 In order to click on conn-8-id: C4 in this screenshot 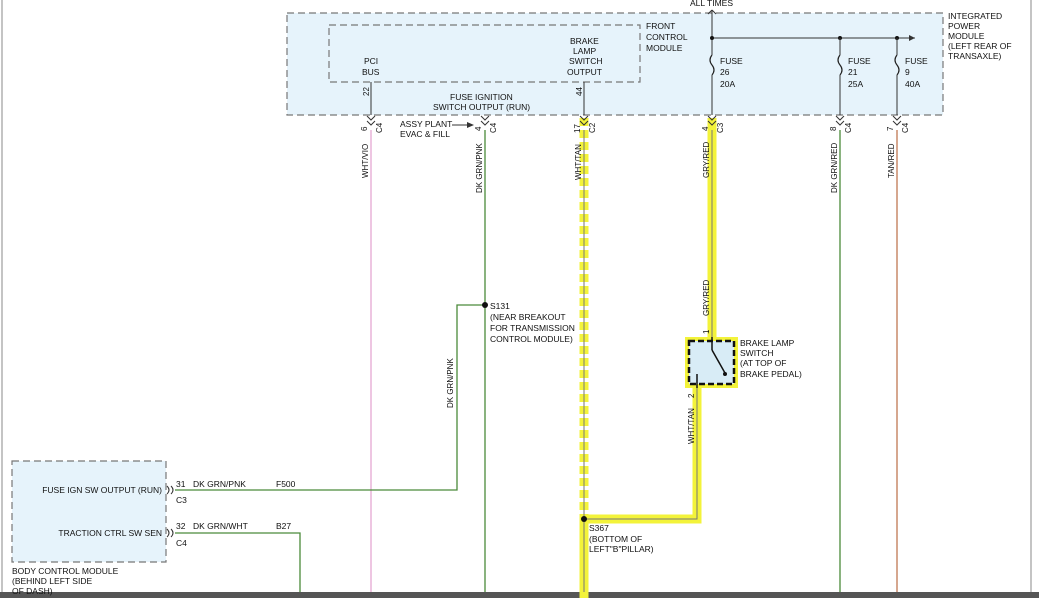, I will do `click(848, 127)`.